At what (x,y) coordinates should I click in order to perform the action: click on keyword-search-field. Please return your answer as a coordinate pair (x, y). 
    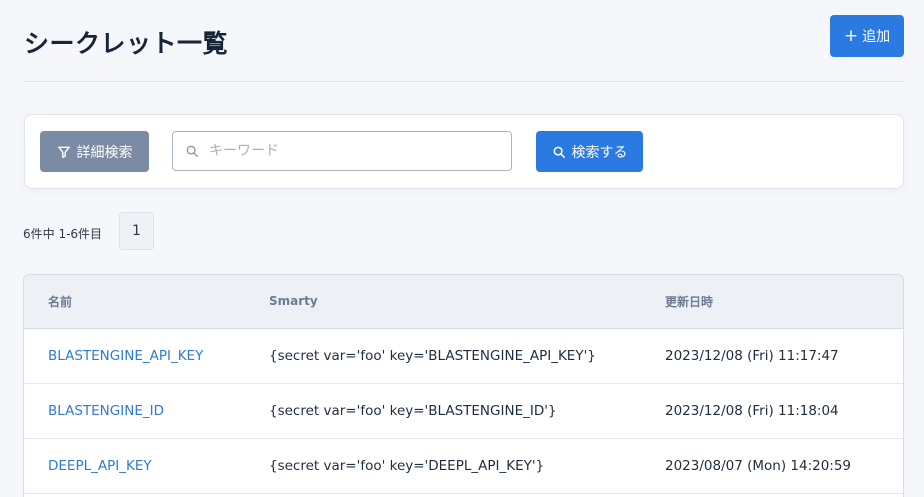
    Looking at the image, I should click on (342, 151).